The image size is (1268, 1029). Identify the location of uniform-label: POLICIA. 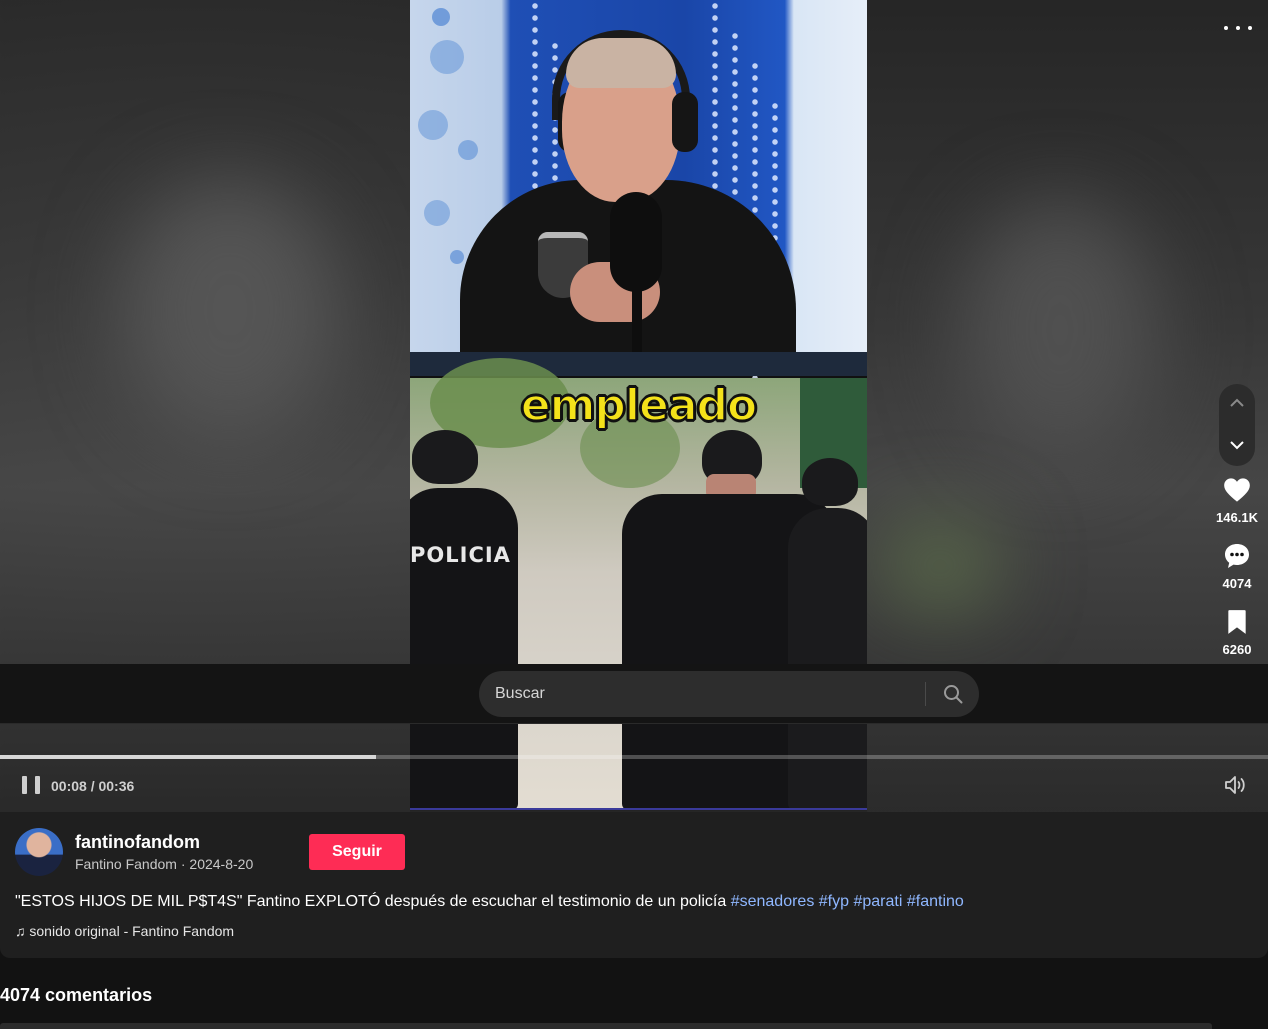
(460, 555).